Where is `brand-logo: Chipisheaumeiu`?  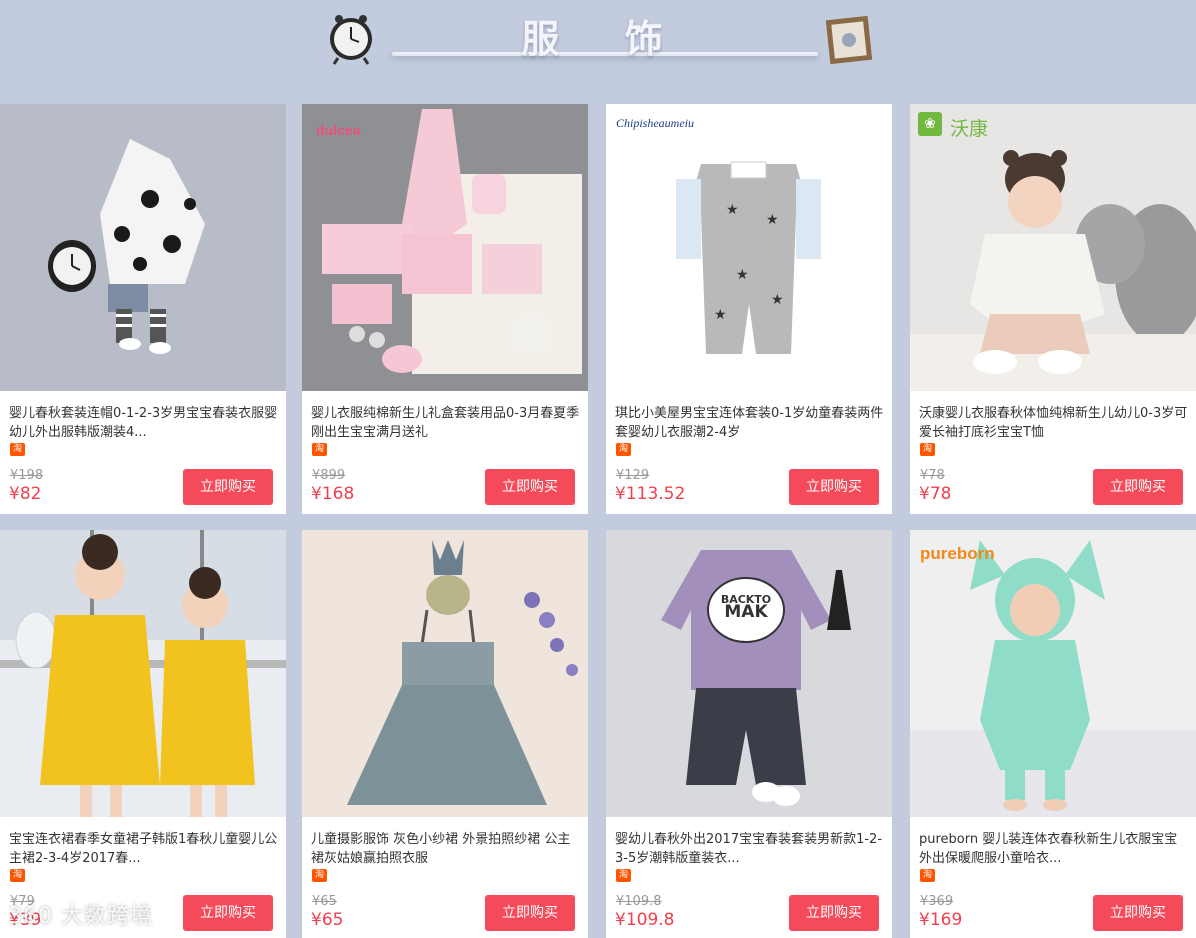
brand-logo: Chipisheaumeiu is located at coordinates (655, 123).